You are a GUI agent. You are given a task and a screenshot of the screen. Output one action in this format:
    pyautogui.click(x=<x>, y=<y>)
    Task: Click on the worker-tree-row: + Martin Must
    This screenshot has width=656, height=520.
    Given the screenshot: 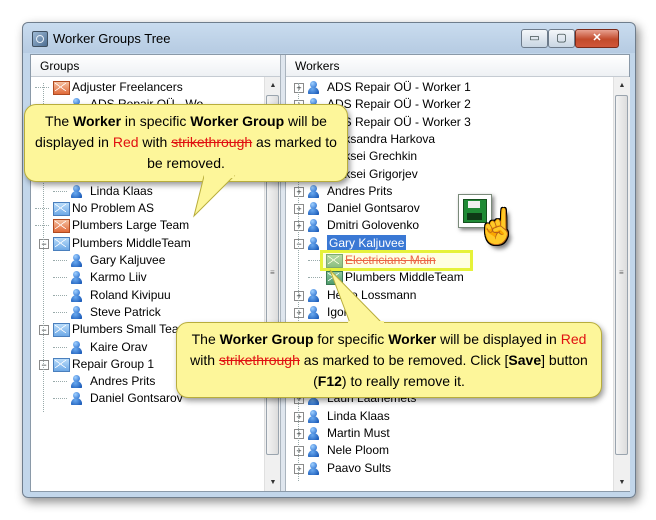 What is the action you would take?
    pyautogui.click(x=449, y=433)
    